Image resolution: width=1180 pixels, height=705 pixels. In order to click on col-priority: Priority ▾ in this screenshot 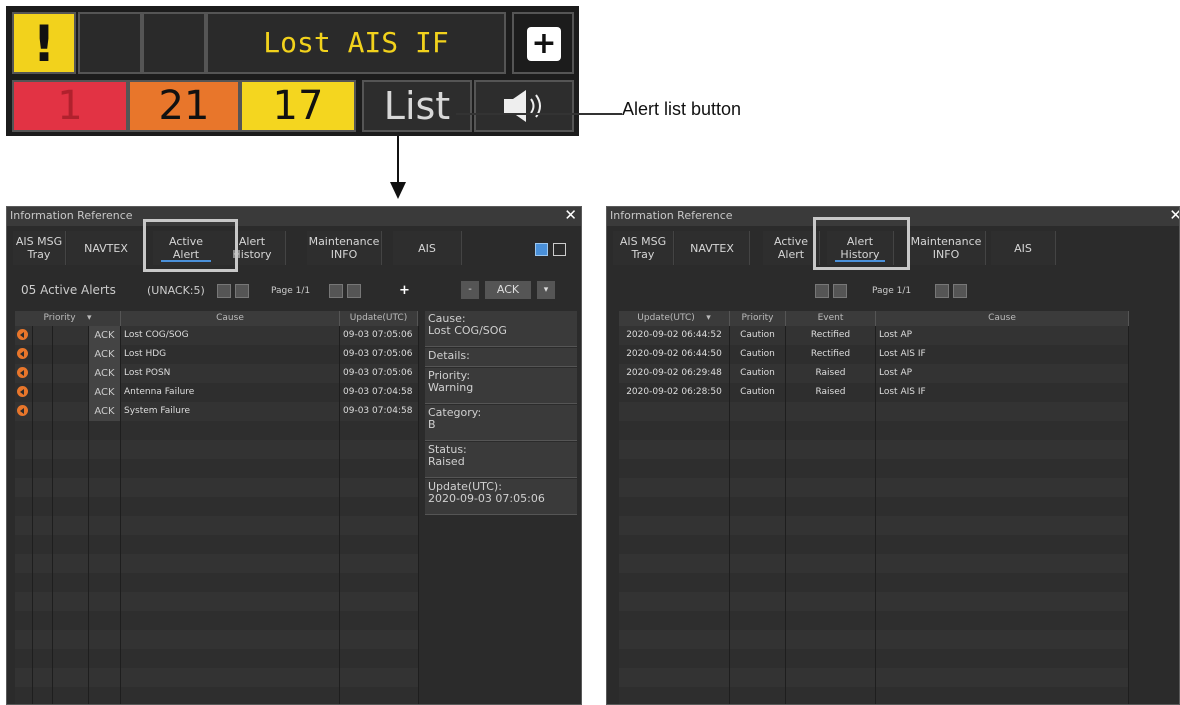, I will do `click(68, 318)`.